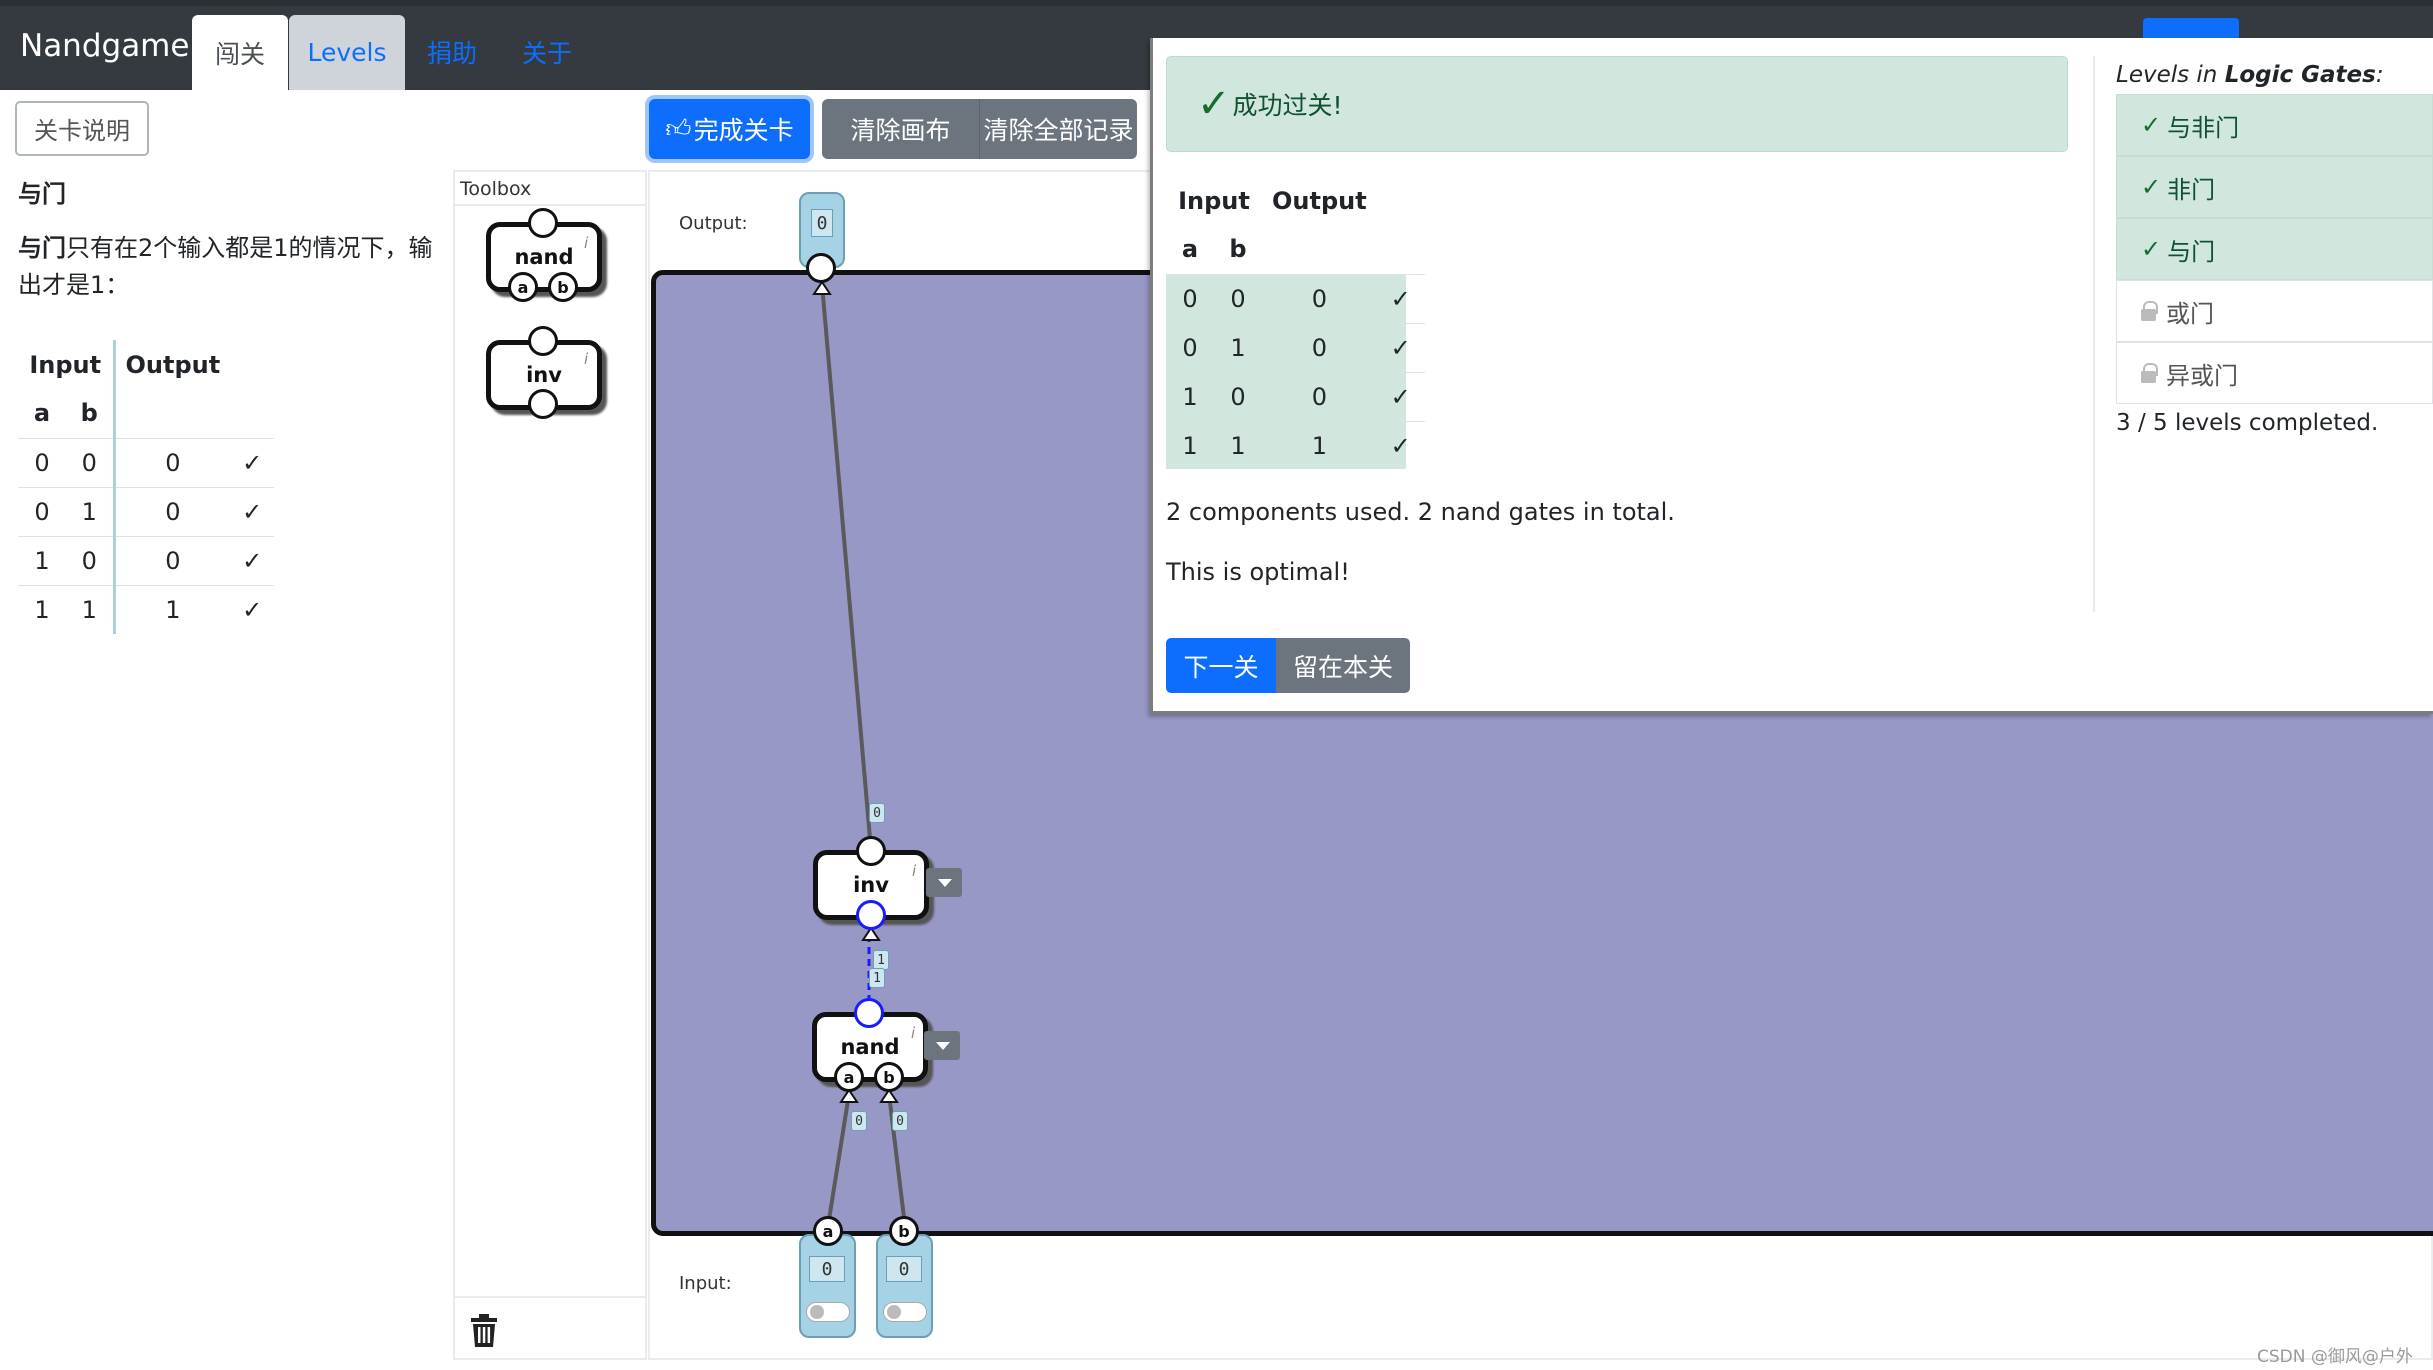  What do you see at coordinates (678, 128) in the screenshot?
I see `thumbs-up-icon: 👍︎` at bounding box center [678, 128].